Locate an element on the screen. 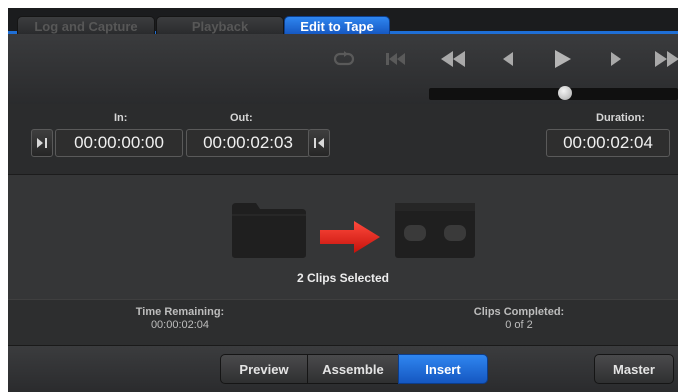 Image resolution: width=678 pixels, height=392 pixels. mark-out-button is located at coordinates (319, 143).